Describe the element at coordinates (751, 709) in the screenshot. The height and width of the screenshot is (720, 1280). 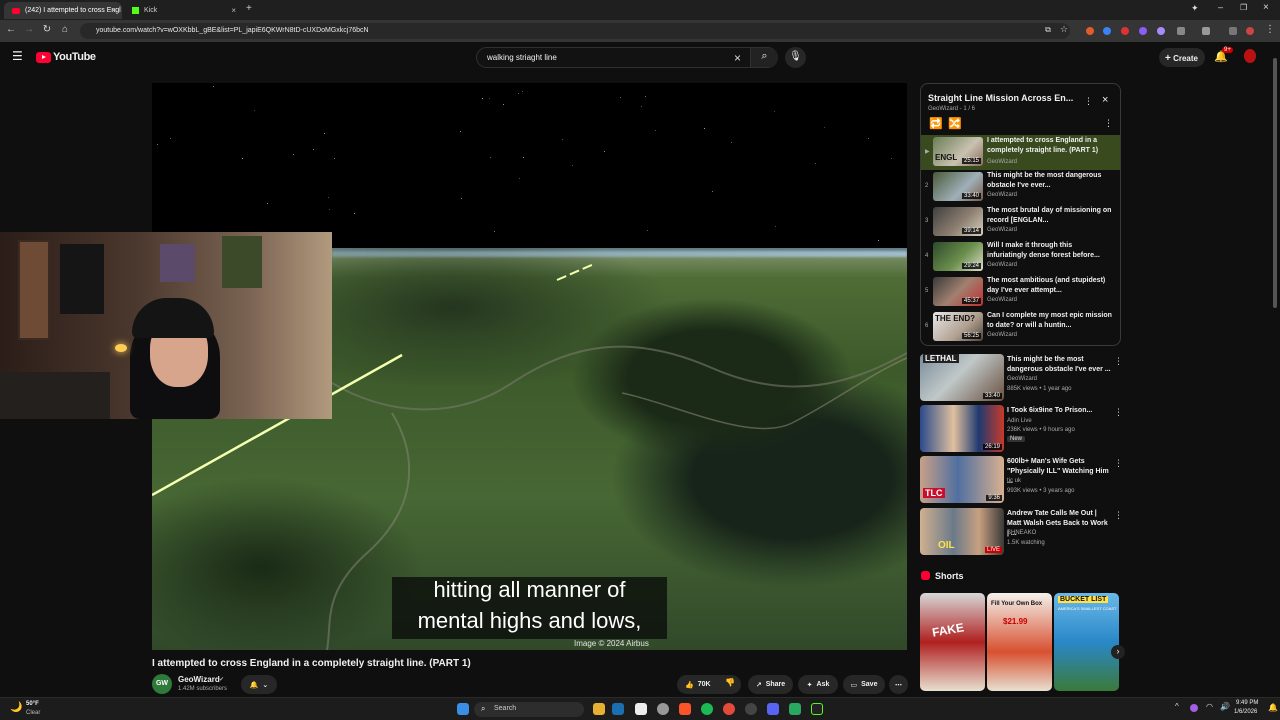
I see `obs-icon` at that location.